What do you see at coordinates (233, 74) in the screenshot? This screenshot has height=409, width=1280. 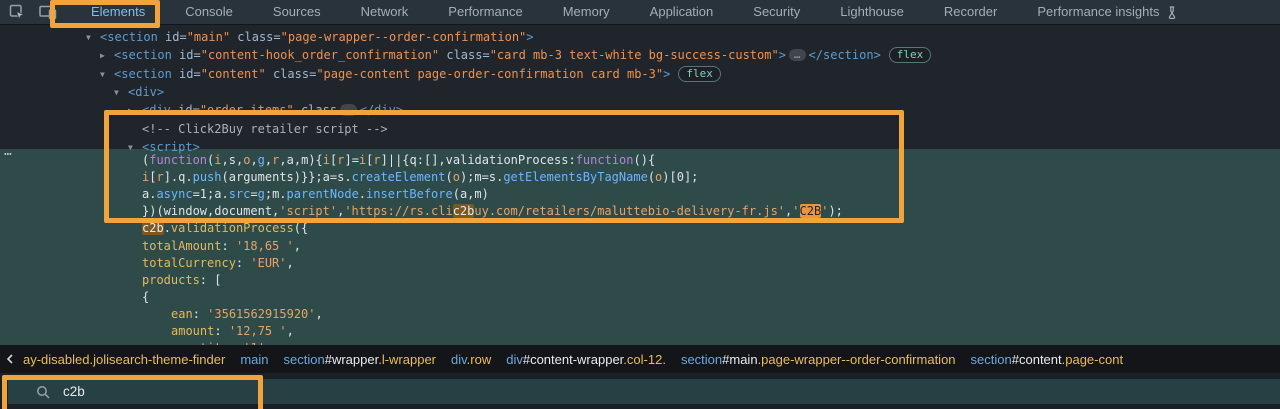 I see `code-token: "content"` at bounding box center [233, 74].